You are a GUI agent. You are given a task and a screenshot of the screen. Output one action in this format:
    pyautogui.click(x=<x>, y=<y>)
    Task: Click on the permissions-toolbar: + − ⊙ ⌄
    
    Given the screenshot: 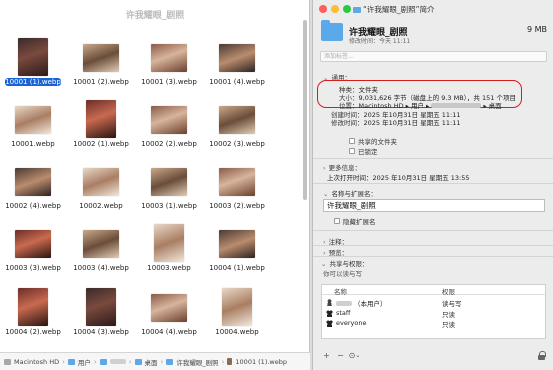 What is the action you would take?
    pyautogui.click(x=340, y=355)
    